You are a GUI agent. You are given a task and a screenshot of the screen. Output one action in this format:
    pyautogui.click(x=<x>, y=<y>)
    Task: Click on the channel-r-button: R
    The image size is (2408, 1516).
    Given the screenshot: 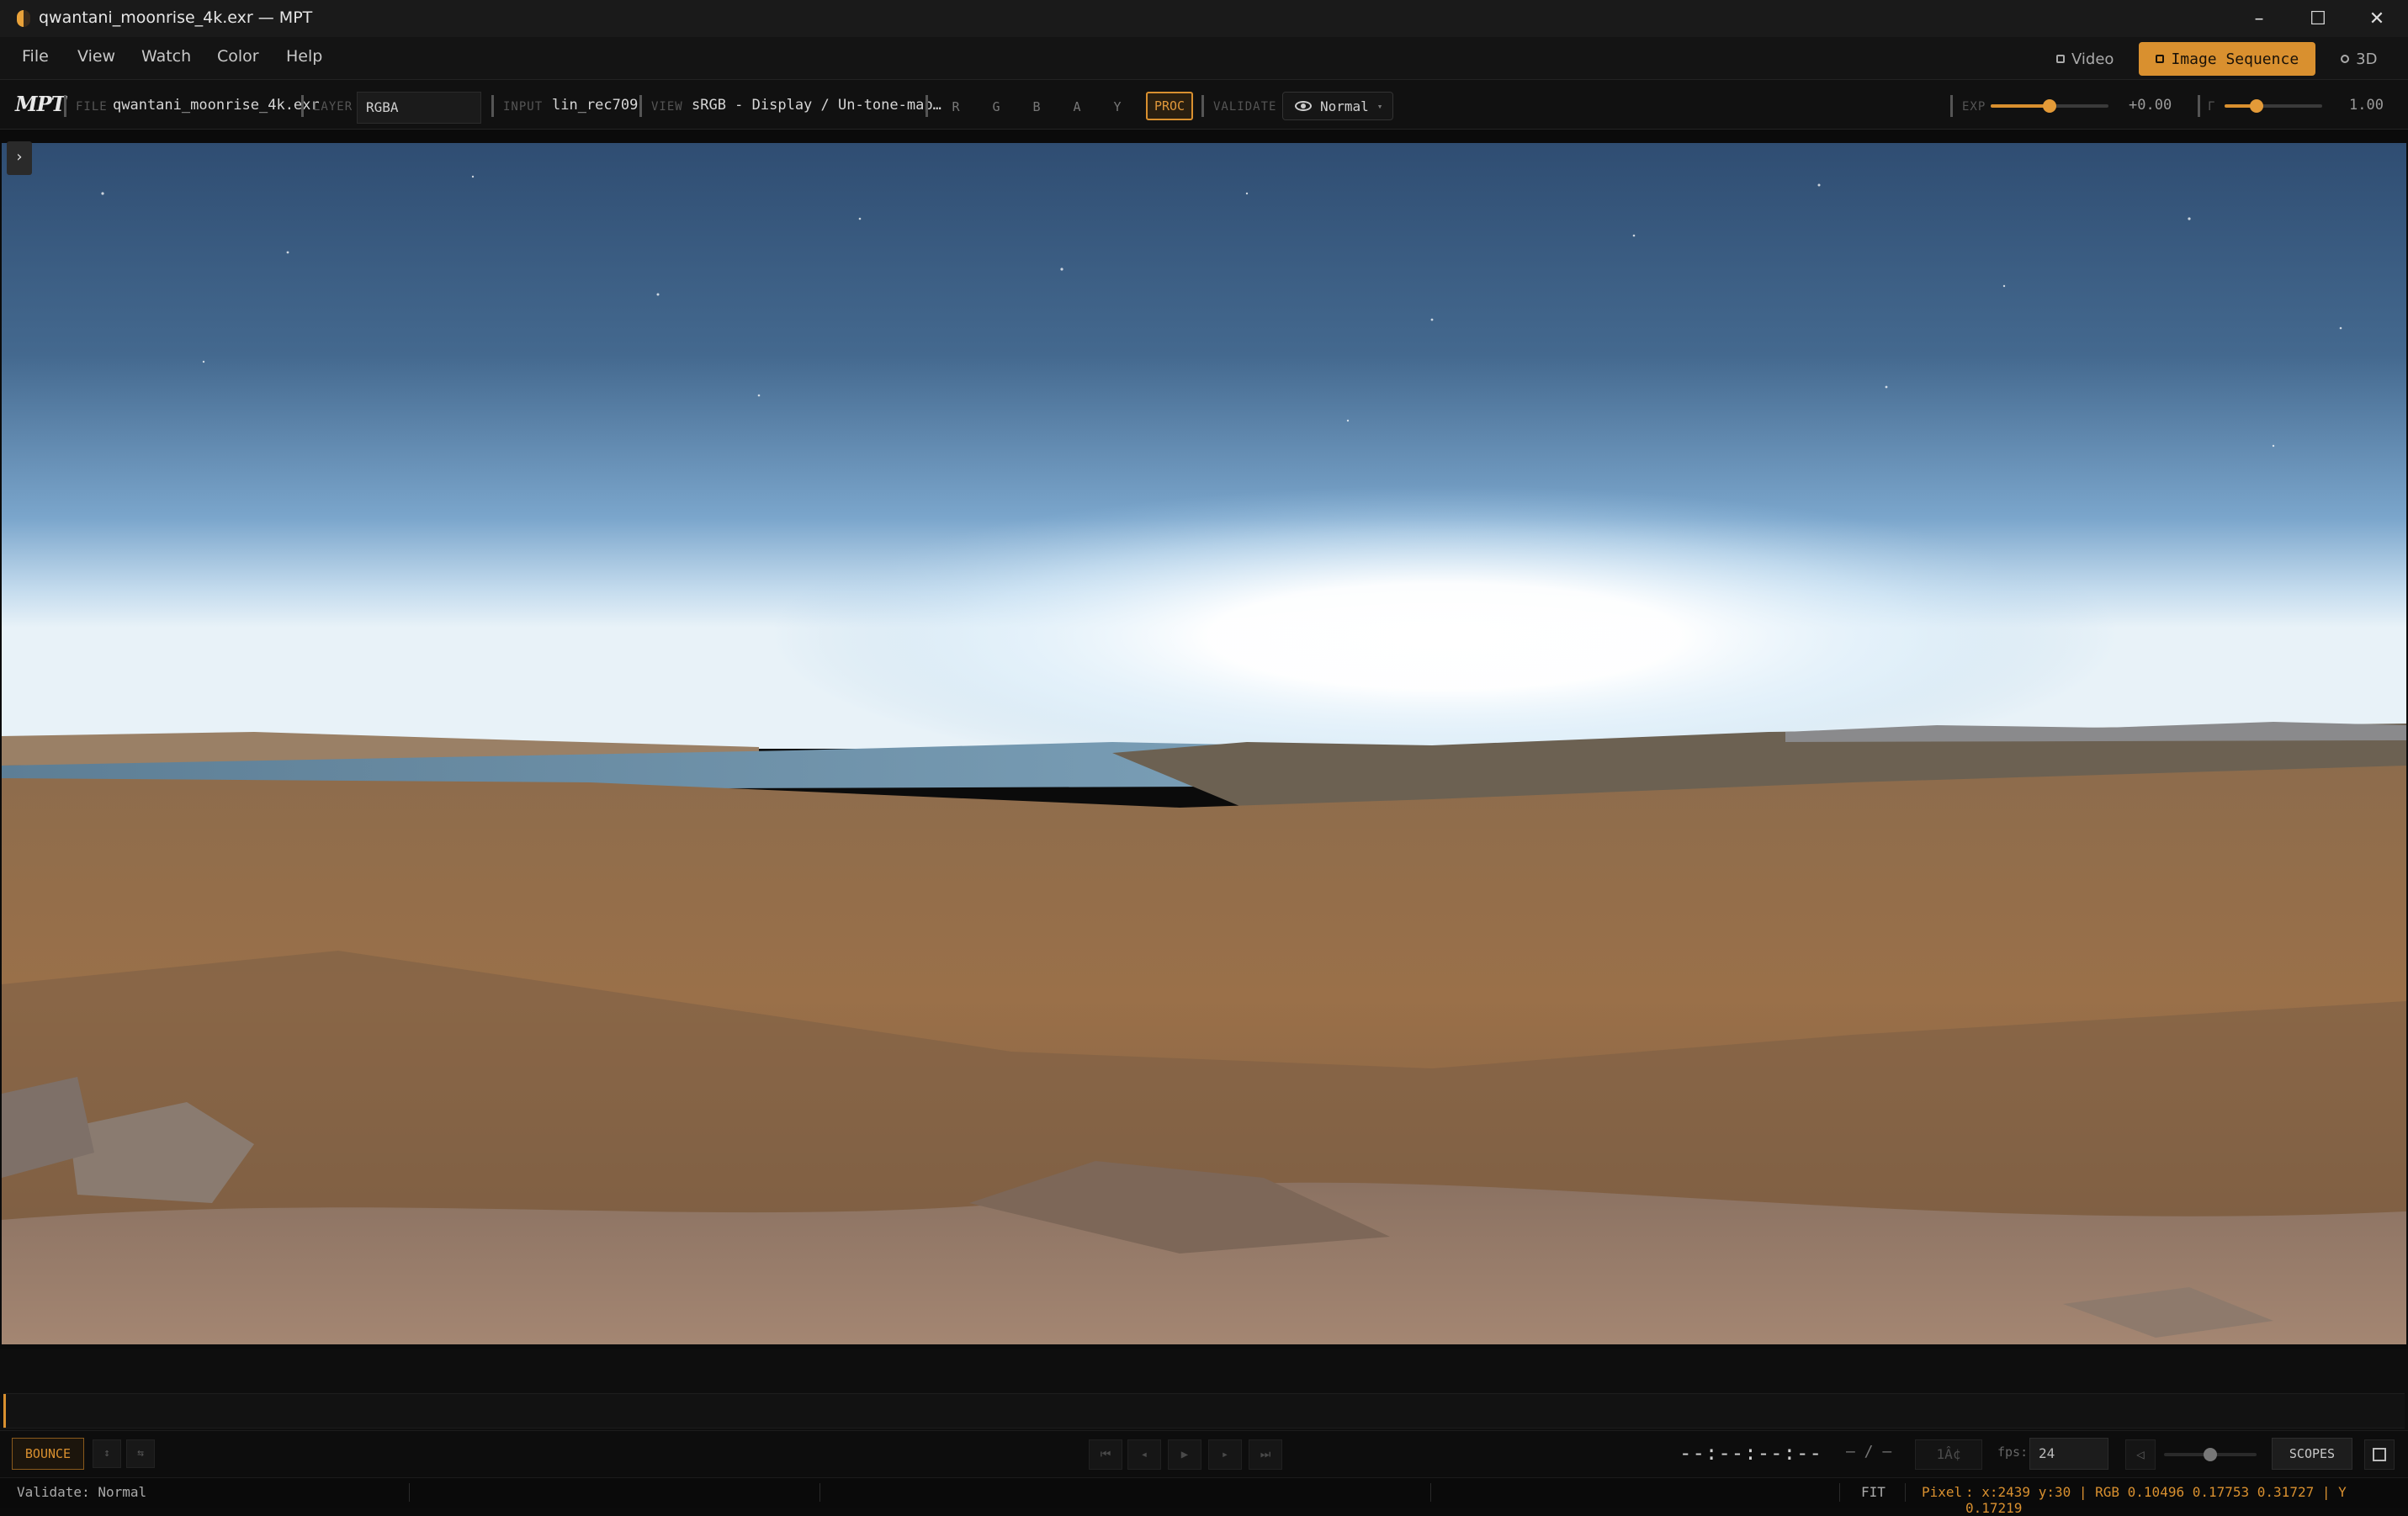 What is the action you would take?
    pyautogui.click(x=955, y=107)
    